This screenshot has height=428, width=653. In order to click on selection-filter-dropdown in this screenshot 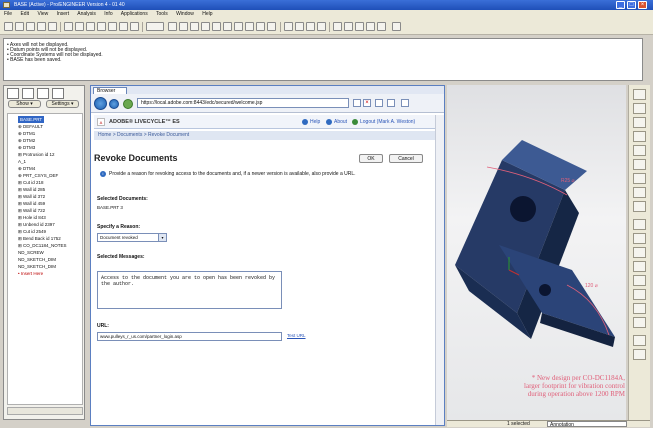, I will do `click(155, 26)`.